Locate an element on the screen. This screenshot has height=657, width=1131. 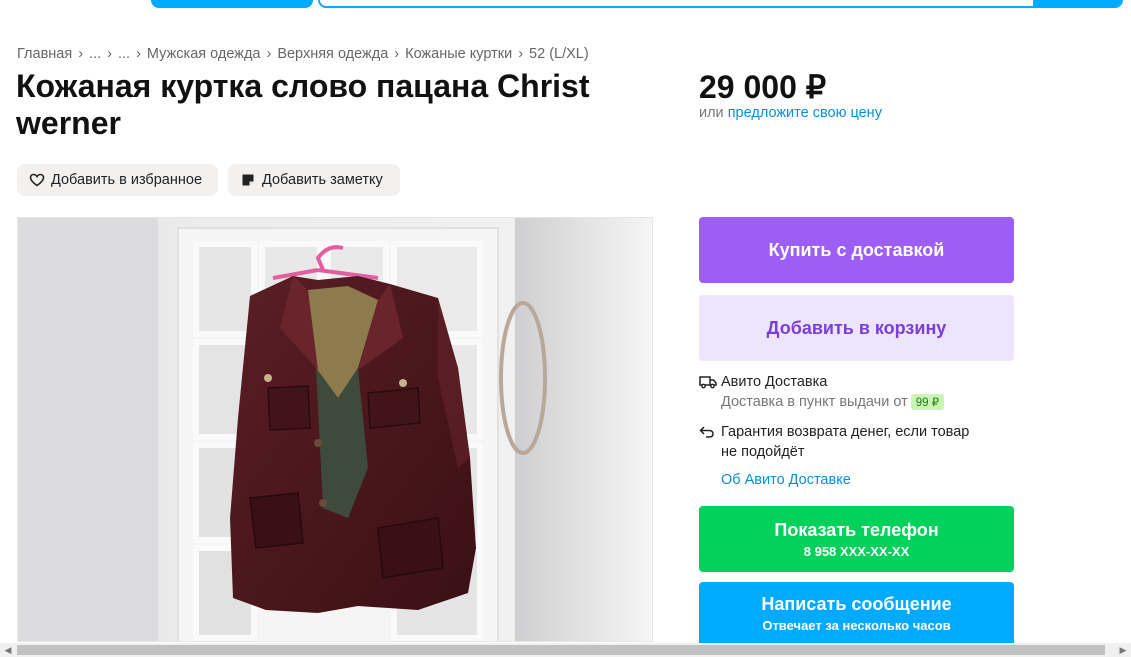
heart-icon is located at coordinates (37, 180).